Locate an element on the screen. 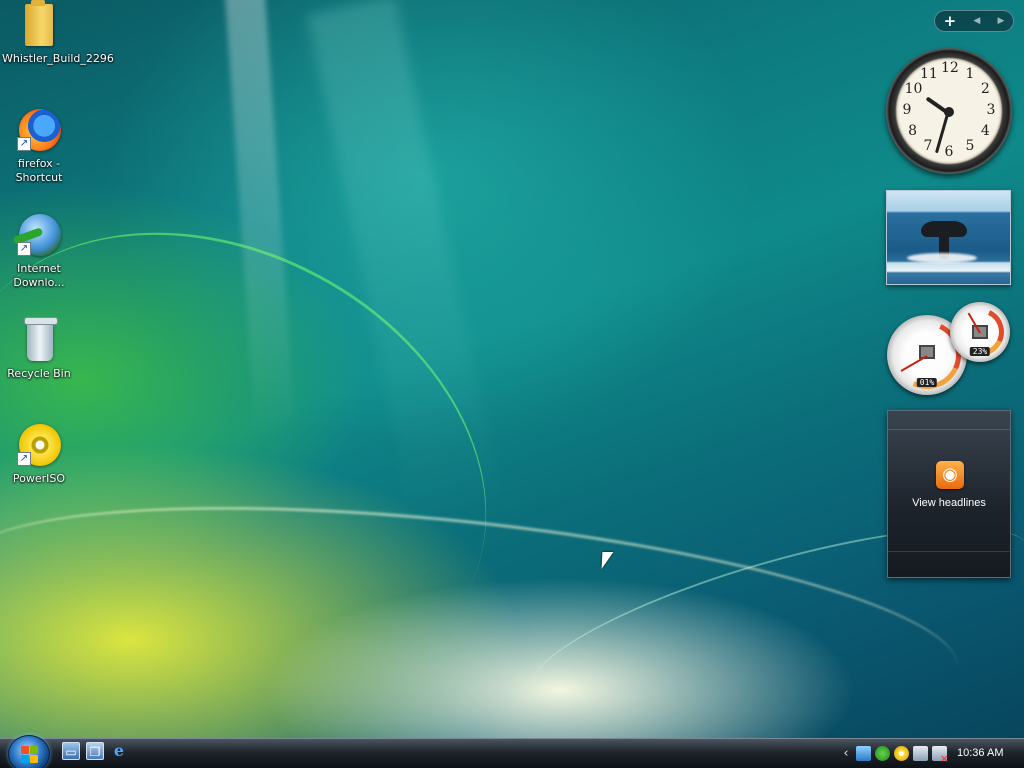 This screenshot has height=768, width=1024. memory-usage-gauge: 23% is located at coordinates (980, 332).